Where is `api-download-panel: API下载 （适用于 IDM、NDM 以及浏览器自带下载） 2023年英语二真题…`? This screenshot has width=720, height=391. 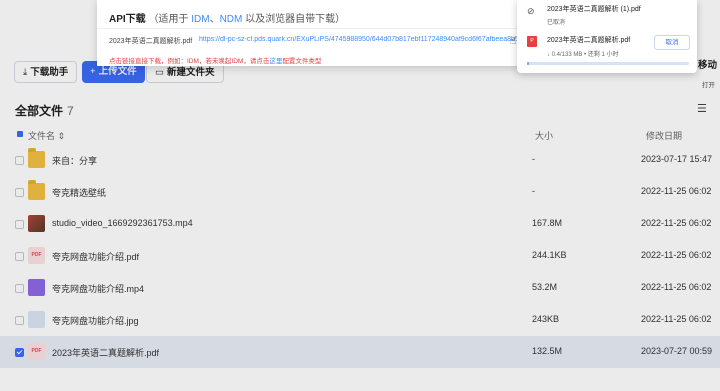
api-download-panel: API下载 （适用于 IDM、NDM 以及浏览器自带下载） 2023年英语二真题… is located at coordinates (313, 33).